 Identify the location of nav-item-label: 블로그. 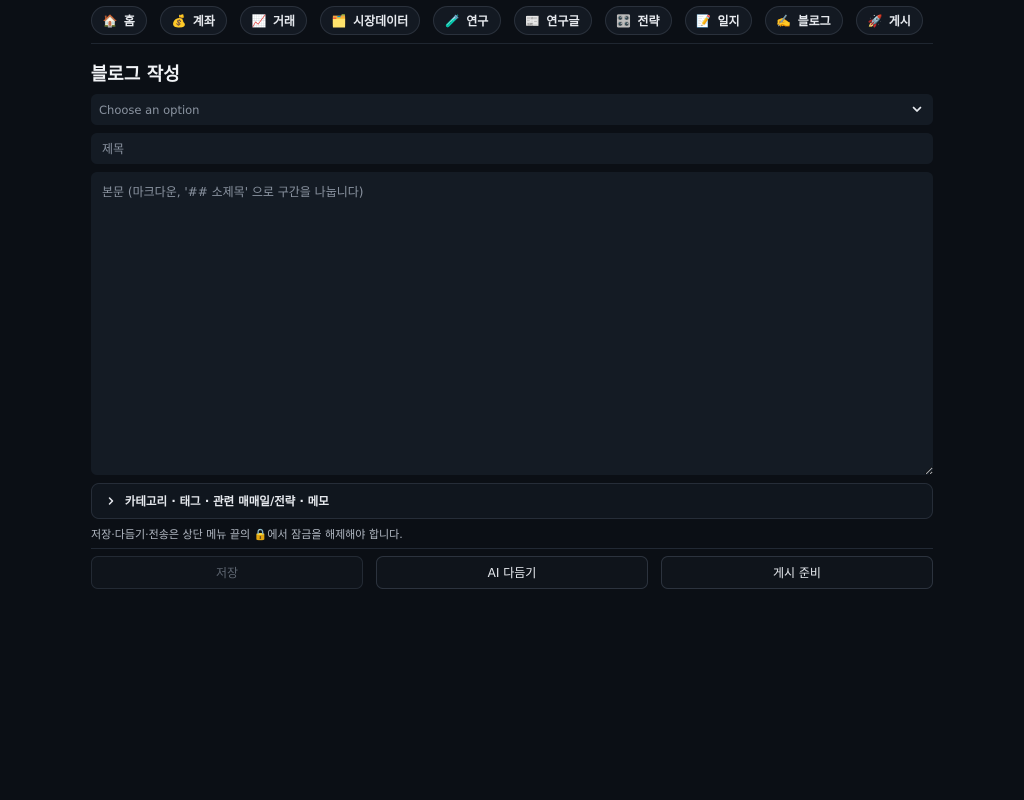
(814, 21).